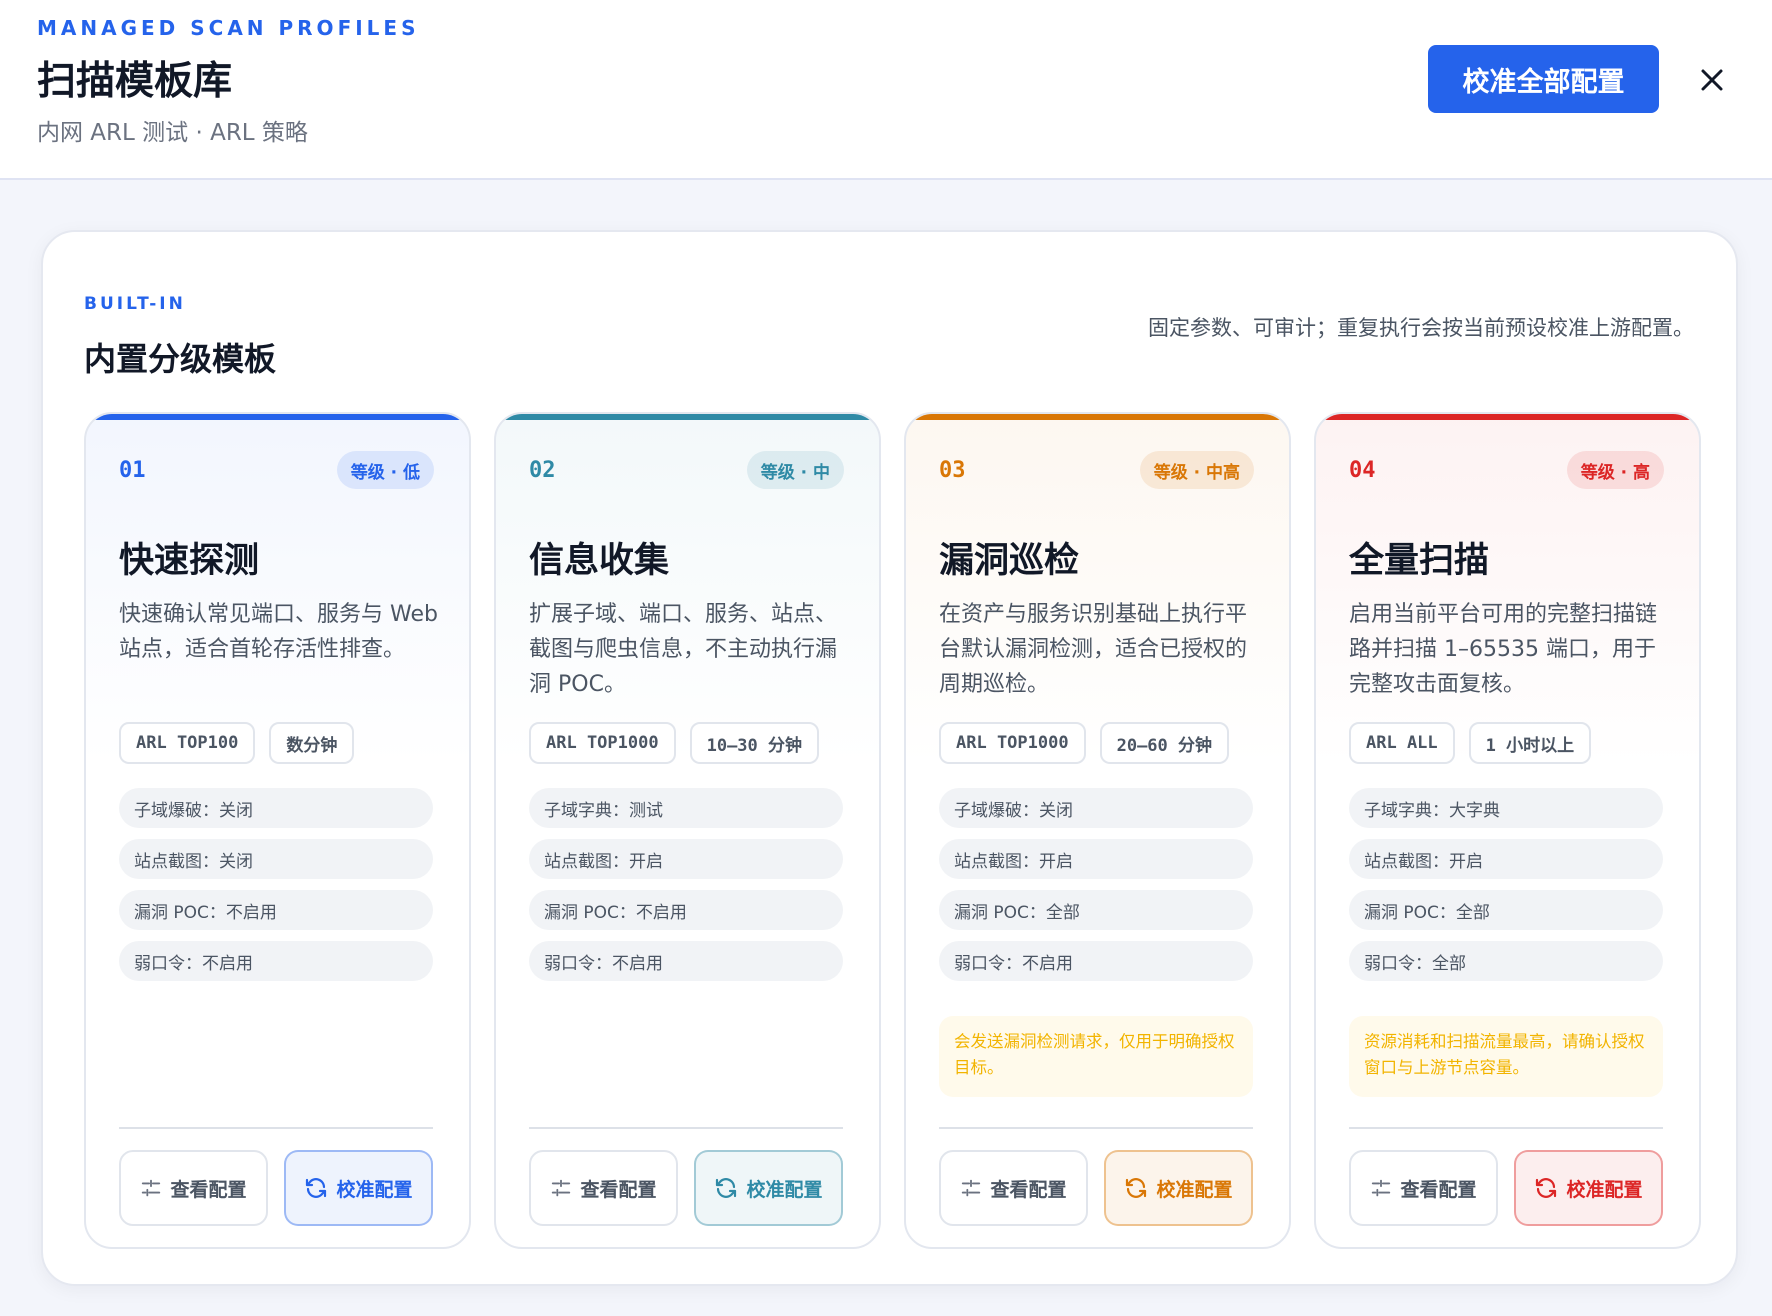  What do you see at coordinates (180, 359) in the screenshot?
I see `section-title: 内置分级模板` at bounding box center [180, 359].